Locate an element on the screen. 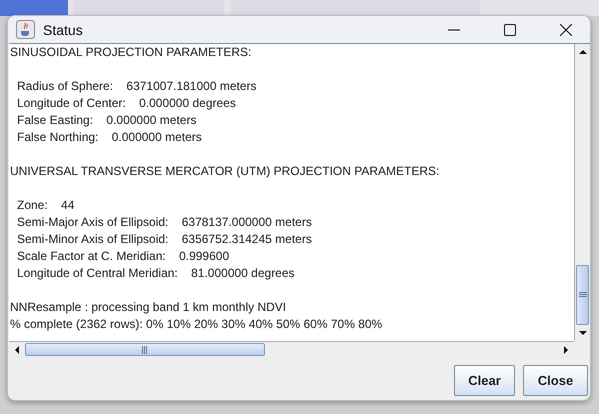 The image size is (599, 414). parameter-label: Zone: is located at coordinates (32, 205).